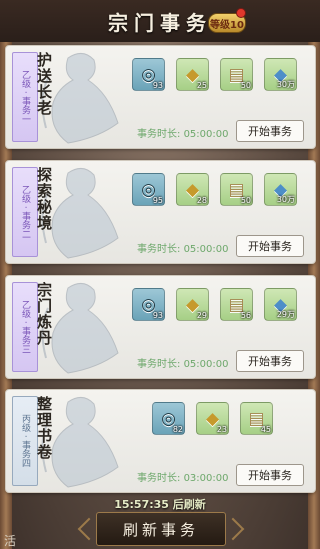 The image size is (320, 549). What do you see at coordinates (214, 304) in the screenshot?
I see `reward-list: ◎ 93 ◆ 29 ▤ 56 ◆ 29万` at bounding box center [214, 304].